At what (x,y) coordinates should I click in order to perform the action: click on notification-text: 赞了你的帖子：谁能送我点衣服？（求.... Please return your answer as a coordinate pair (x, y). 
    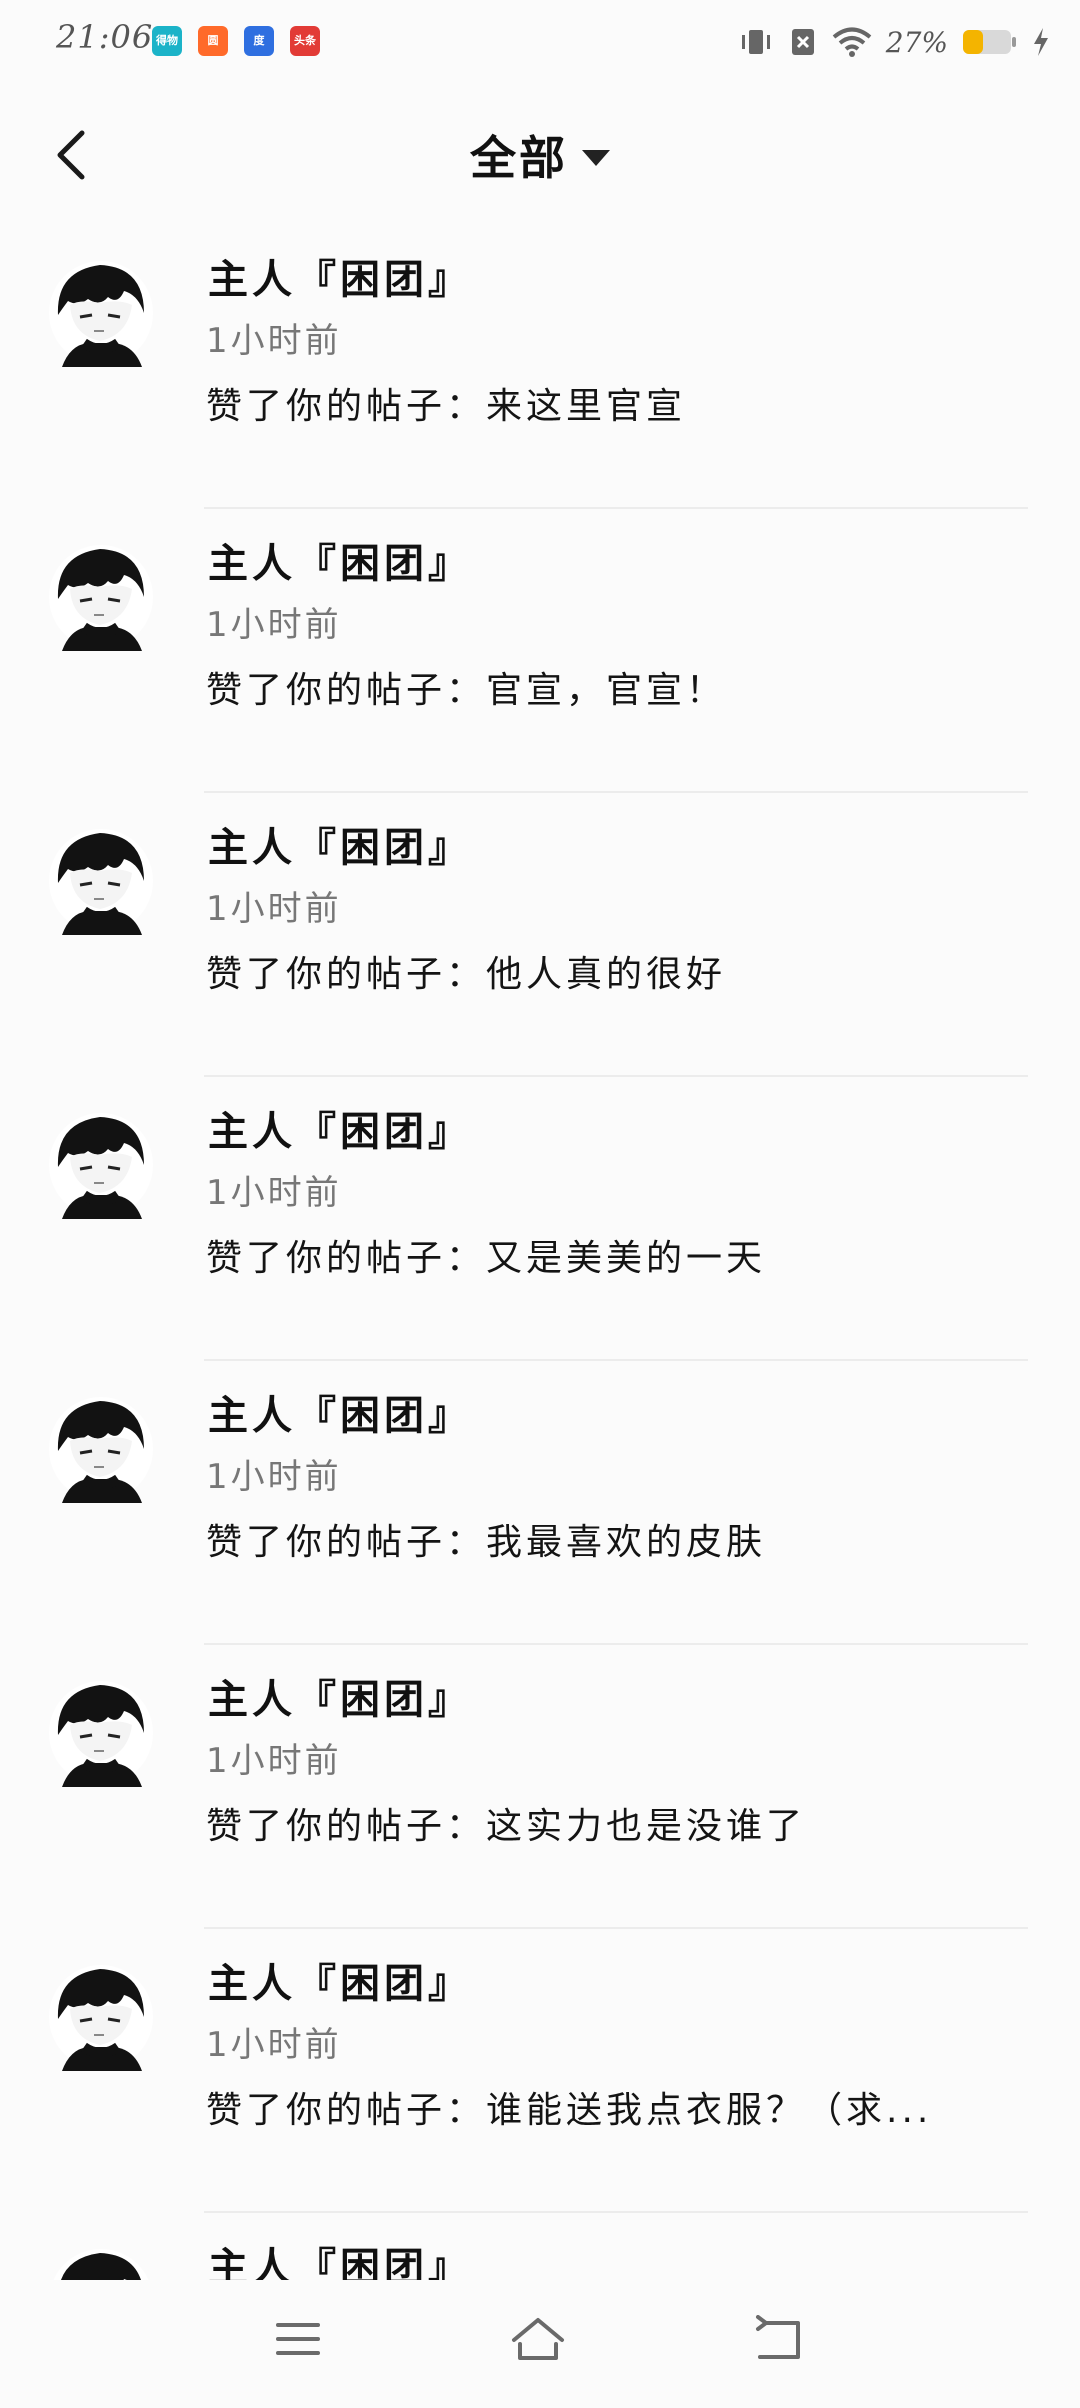
    Looking at the image, I should click on (569, 2110).